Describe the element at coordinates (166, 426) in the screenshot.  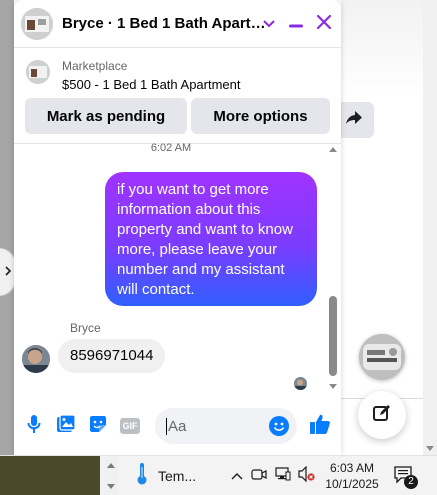
I see `text-caret` at that location.